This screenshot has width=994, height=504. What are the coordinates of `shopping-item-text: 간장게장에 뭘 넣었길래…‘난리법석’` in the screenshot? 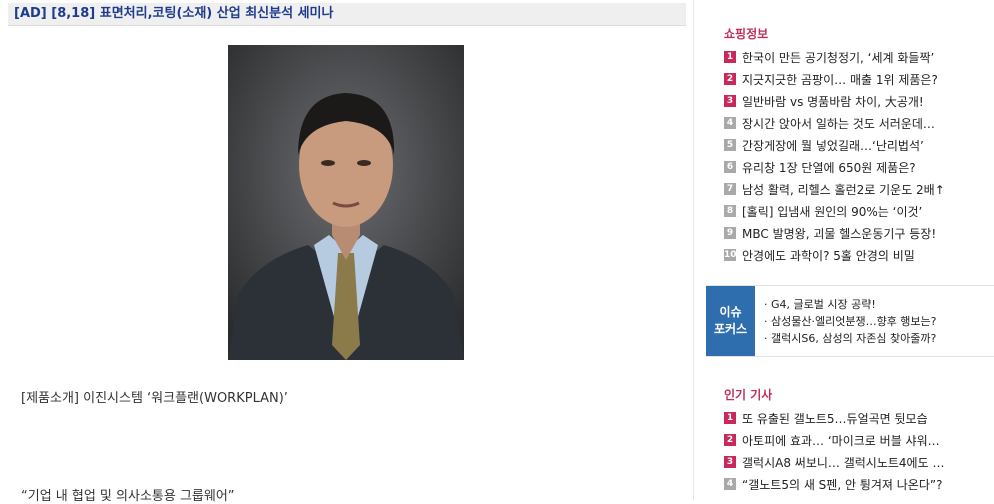 It's located at (833, 145).